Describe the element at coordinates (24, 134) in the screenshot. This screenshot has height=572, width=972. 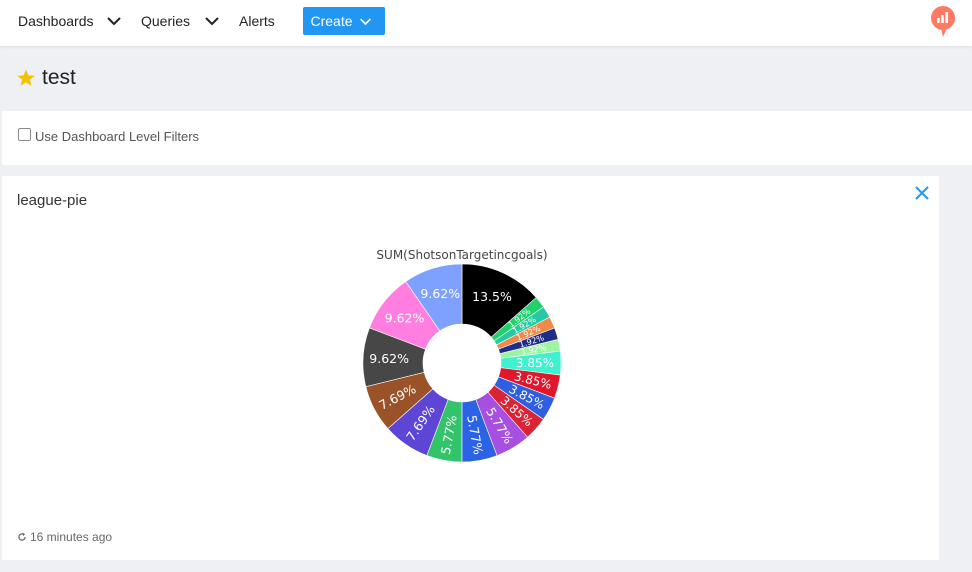
I see `dashboard-filters-checkbox` at that location.